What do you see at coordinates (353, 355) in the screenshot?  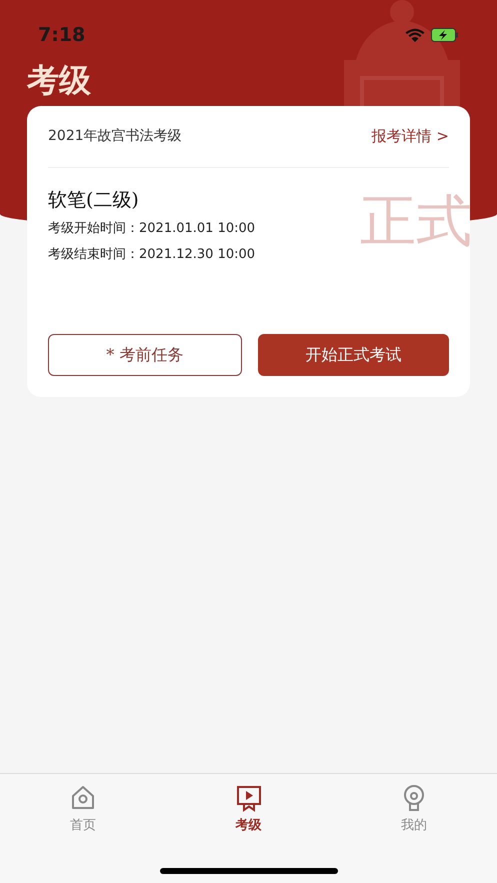 I see `start-exam-button: 开始正式考试` at bounding box center [353, 355].